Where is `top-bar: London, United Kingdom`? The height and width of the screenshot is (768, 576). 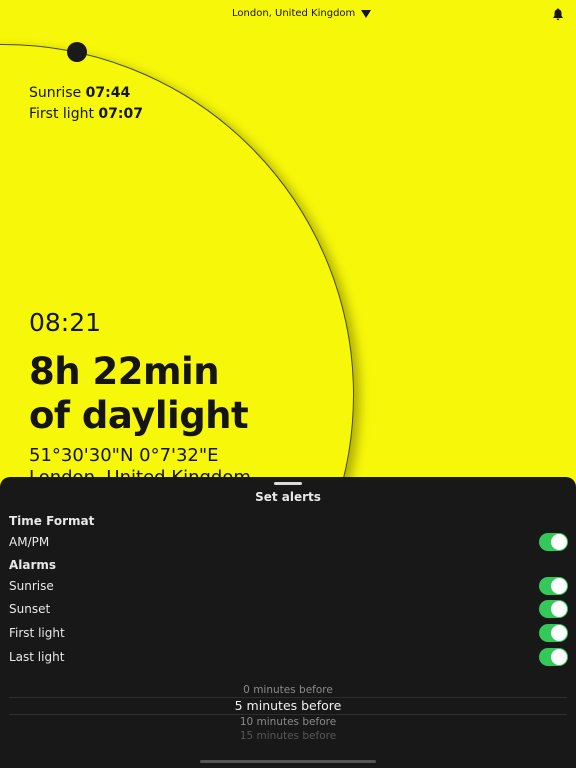
top-bar: London, United Kingdom is located at coordinates (288, 15).